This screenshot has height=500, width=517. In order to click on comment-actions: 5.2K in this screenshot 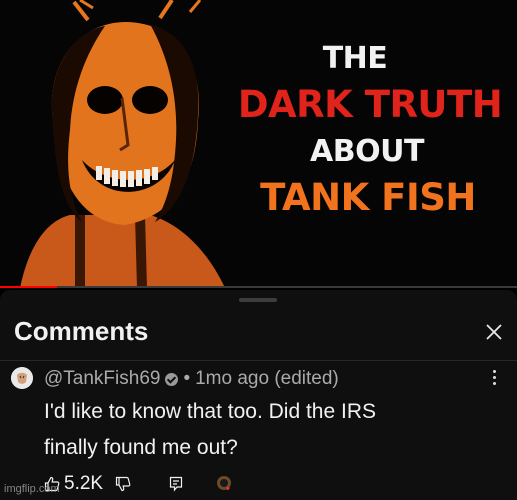, I will do `click(139, 484)`.